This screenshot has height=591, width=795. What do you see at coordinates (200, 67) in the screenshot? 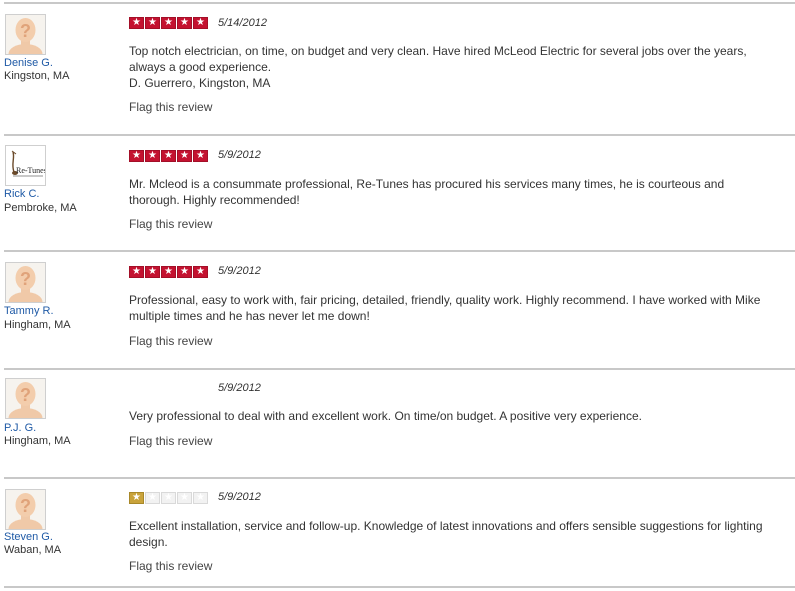
I see `review-text-line: always a good experience.` at bounding box center [200, 67].